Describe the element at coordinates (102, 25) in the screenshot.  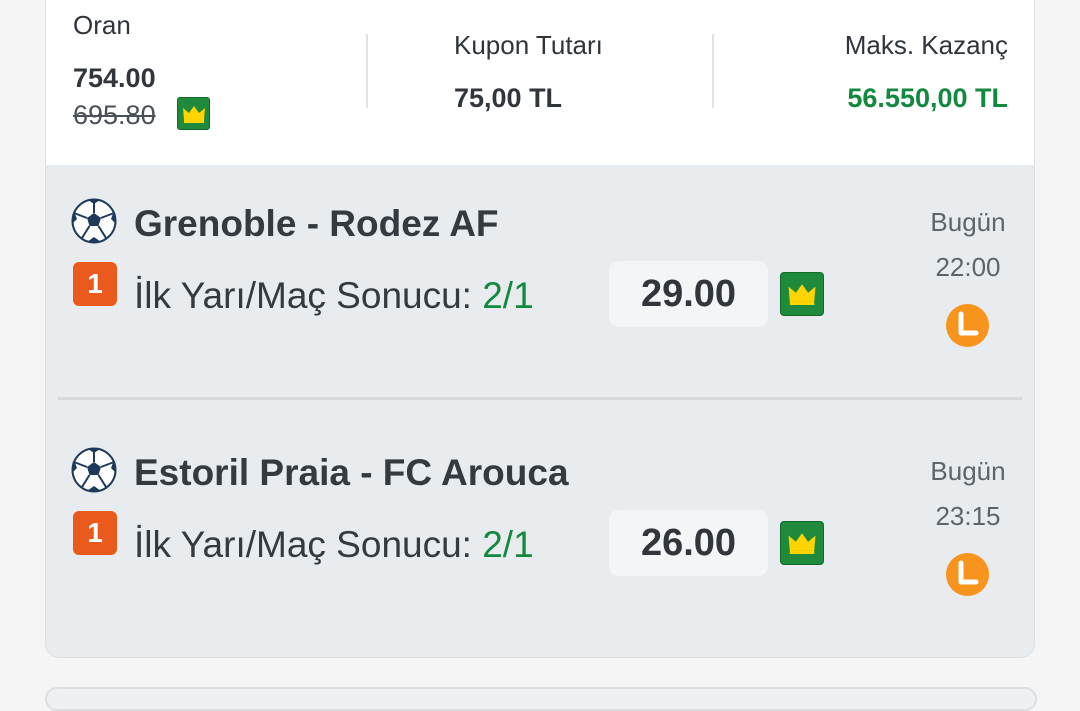
I see `odds-label: Oran` at that location.